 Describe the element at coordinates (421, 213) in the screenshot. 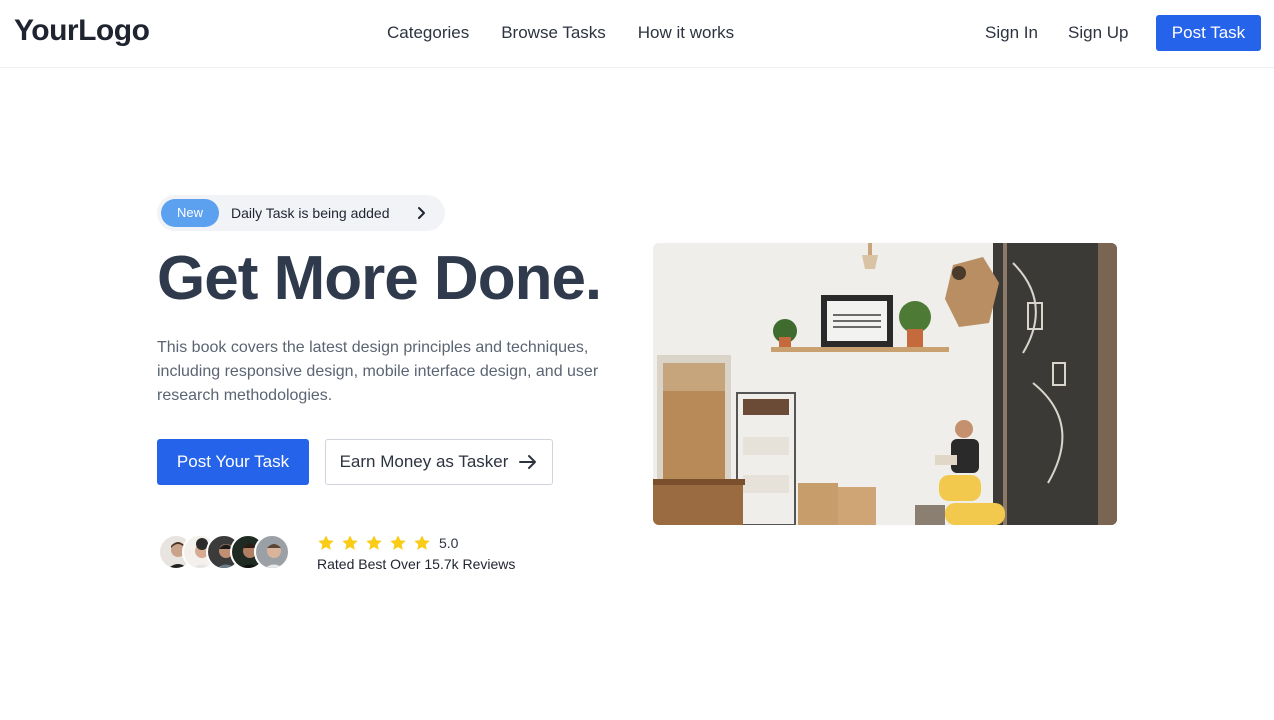

I see `chevron-right-icon` at that location.